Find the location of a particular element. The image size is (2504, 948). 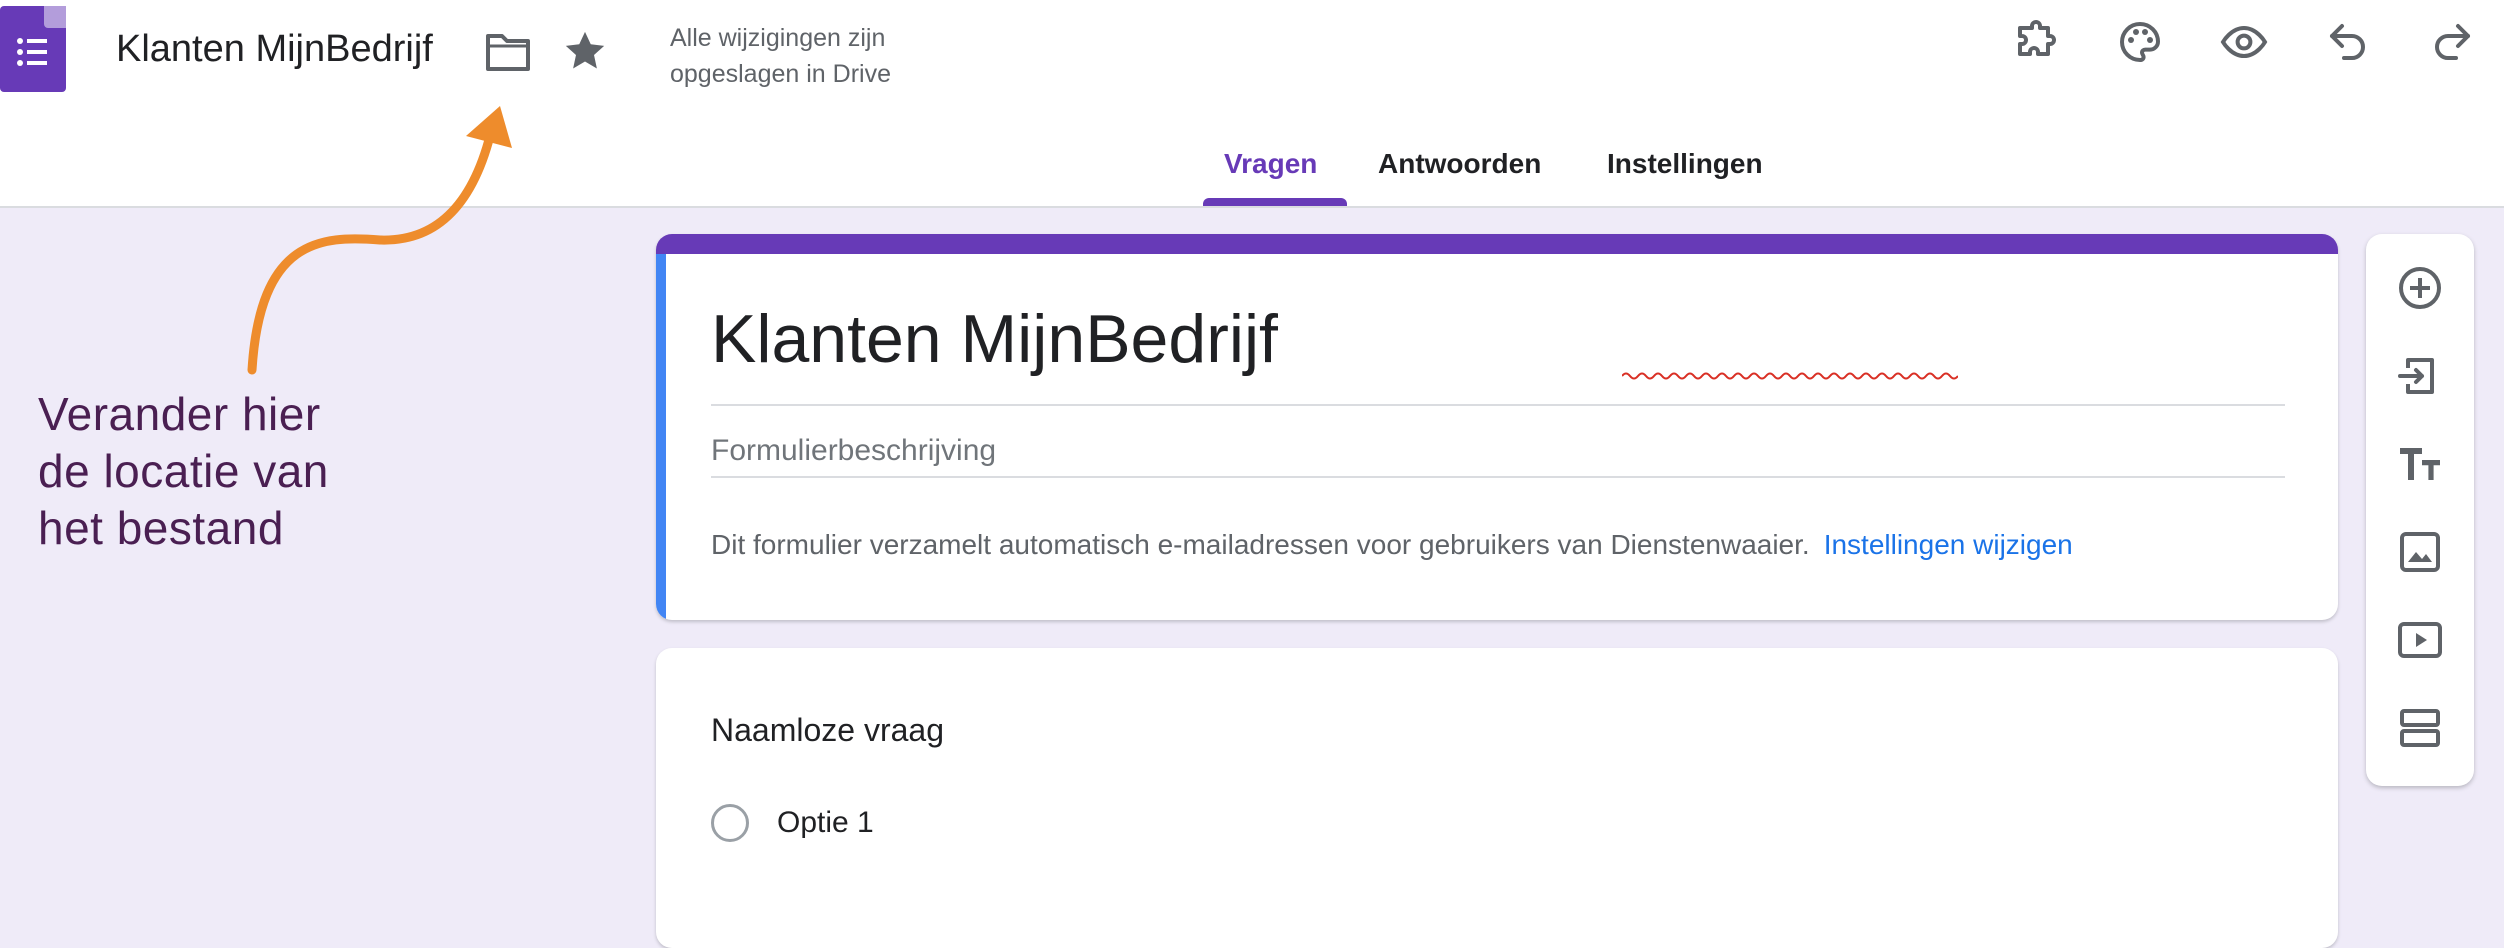

active-tab-indicator is located at coordinates (1275, 202).